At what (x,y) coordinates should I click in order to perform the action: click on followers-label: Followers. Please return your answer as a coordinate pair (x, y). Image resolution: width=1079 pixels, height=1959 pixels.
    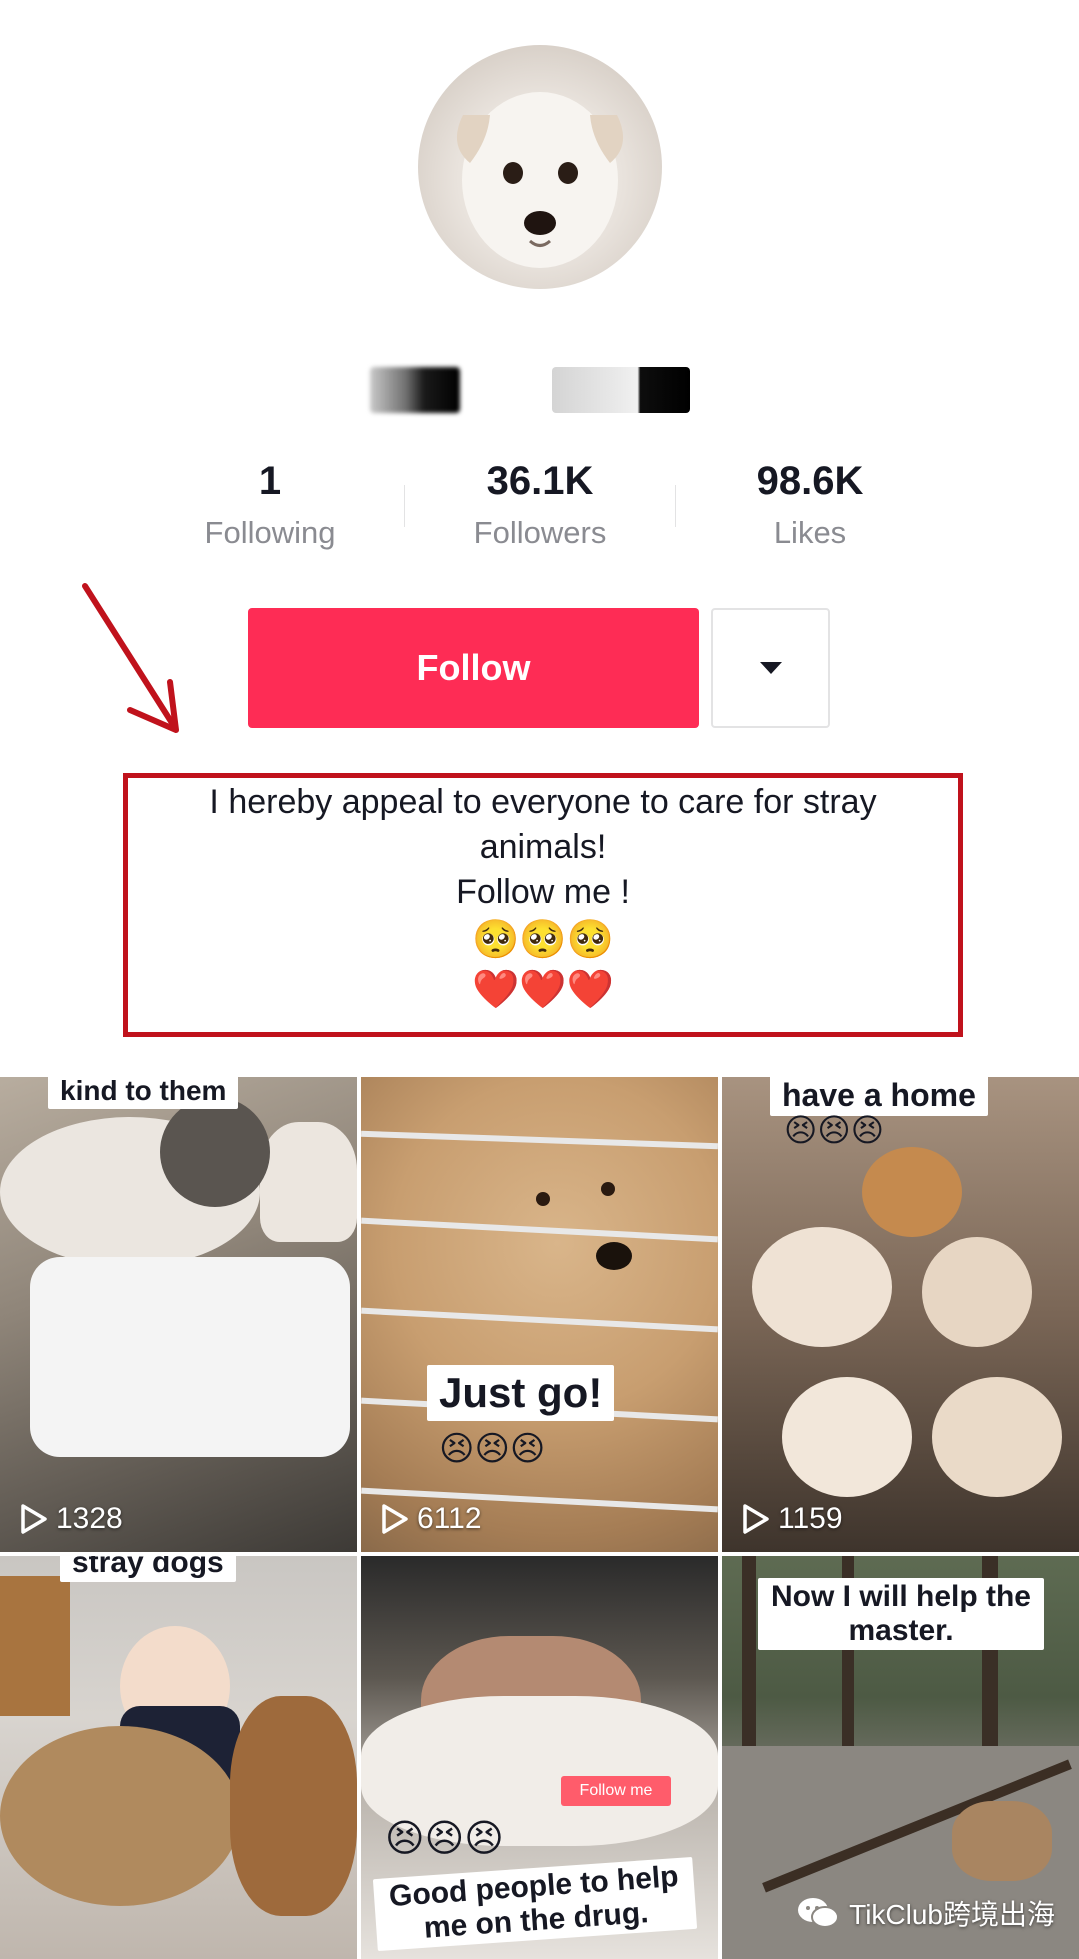
    Looking at the image, I should click on (540, 532).